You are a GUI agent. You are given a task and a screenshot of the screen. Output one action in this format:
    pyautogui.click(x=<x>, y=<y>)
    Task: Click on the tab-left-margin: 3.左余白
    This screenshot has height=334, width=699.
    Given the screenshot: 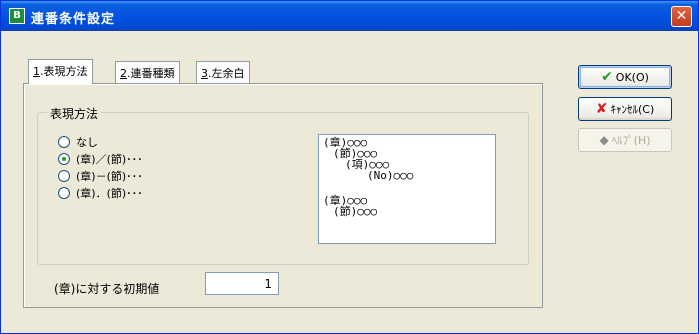 What is the action you would take?
    pyautogui.click(x=223, y=72)
    